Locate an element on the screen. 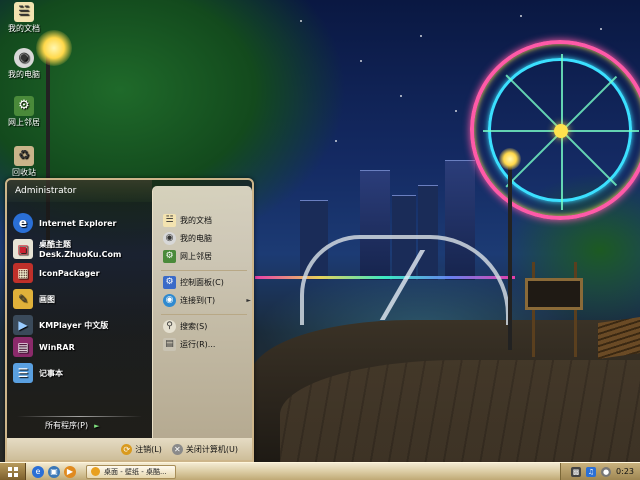 The width and height of the screenshot is (640, 480). tray-app-icon: ● is located at coordinates (606, 471).